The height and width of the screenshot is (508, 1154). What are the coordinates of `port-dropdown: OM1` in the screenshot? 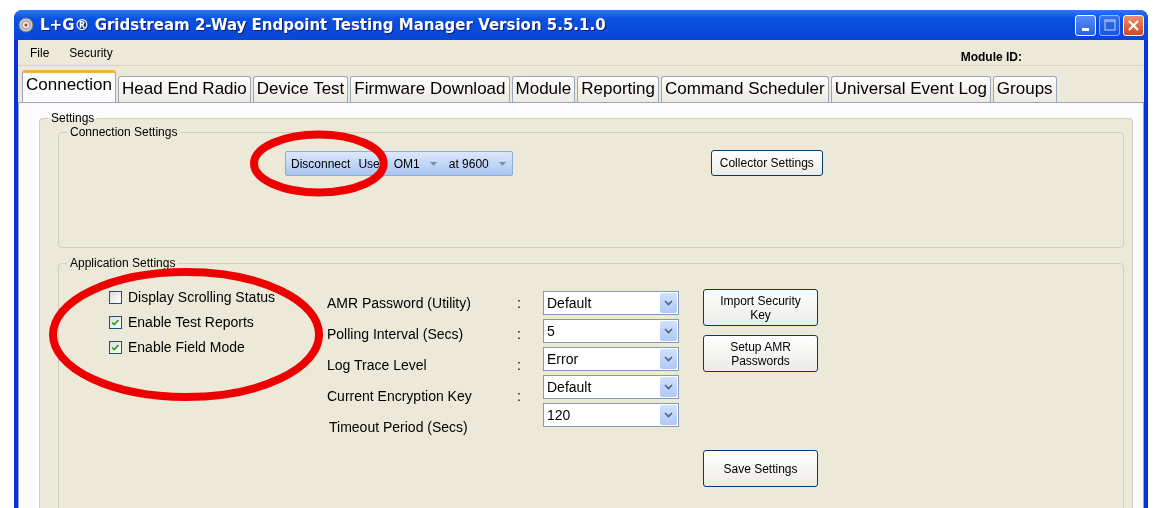 It's located at (411, 163).